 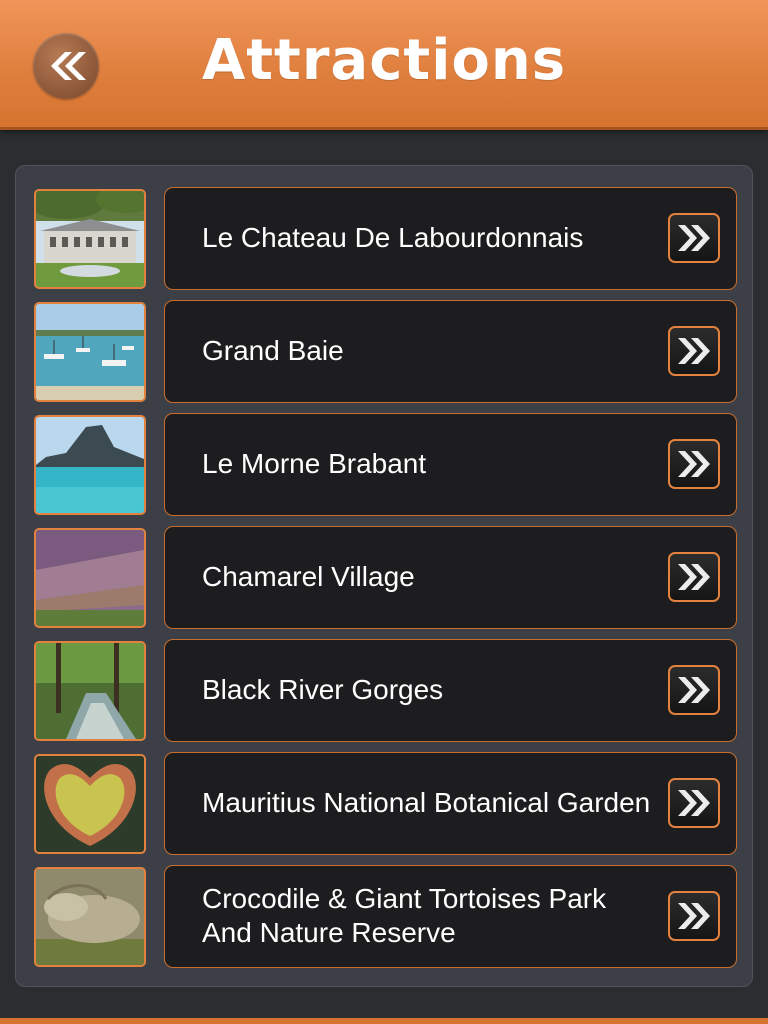 What do you see at coordinates (393, 237) in the screenshot?
I see `attraction-label: Le Chateau De Labourdonnais` at bounding box center [393, 237].